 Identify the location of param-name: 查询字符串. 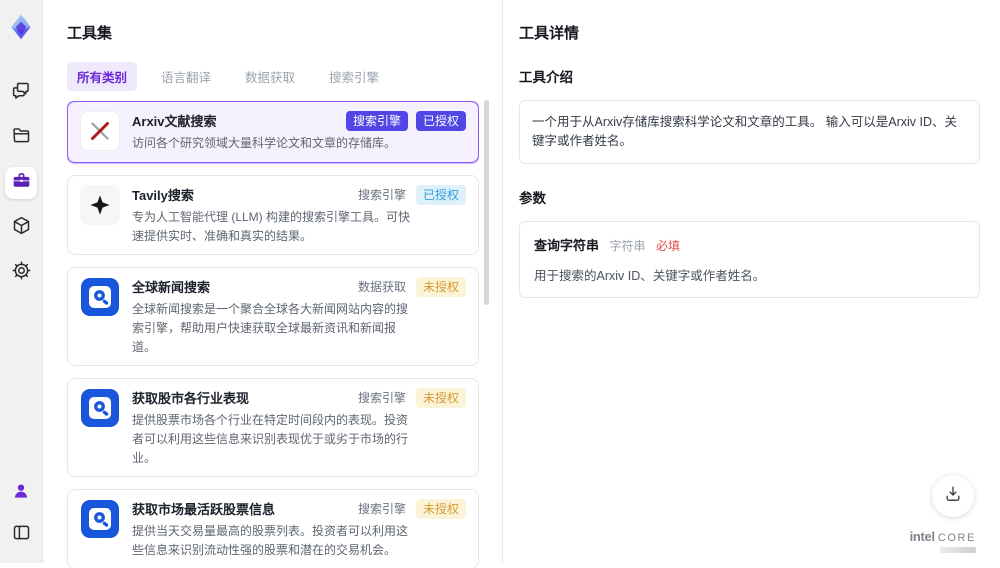
(567, 245).